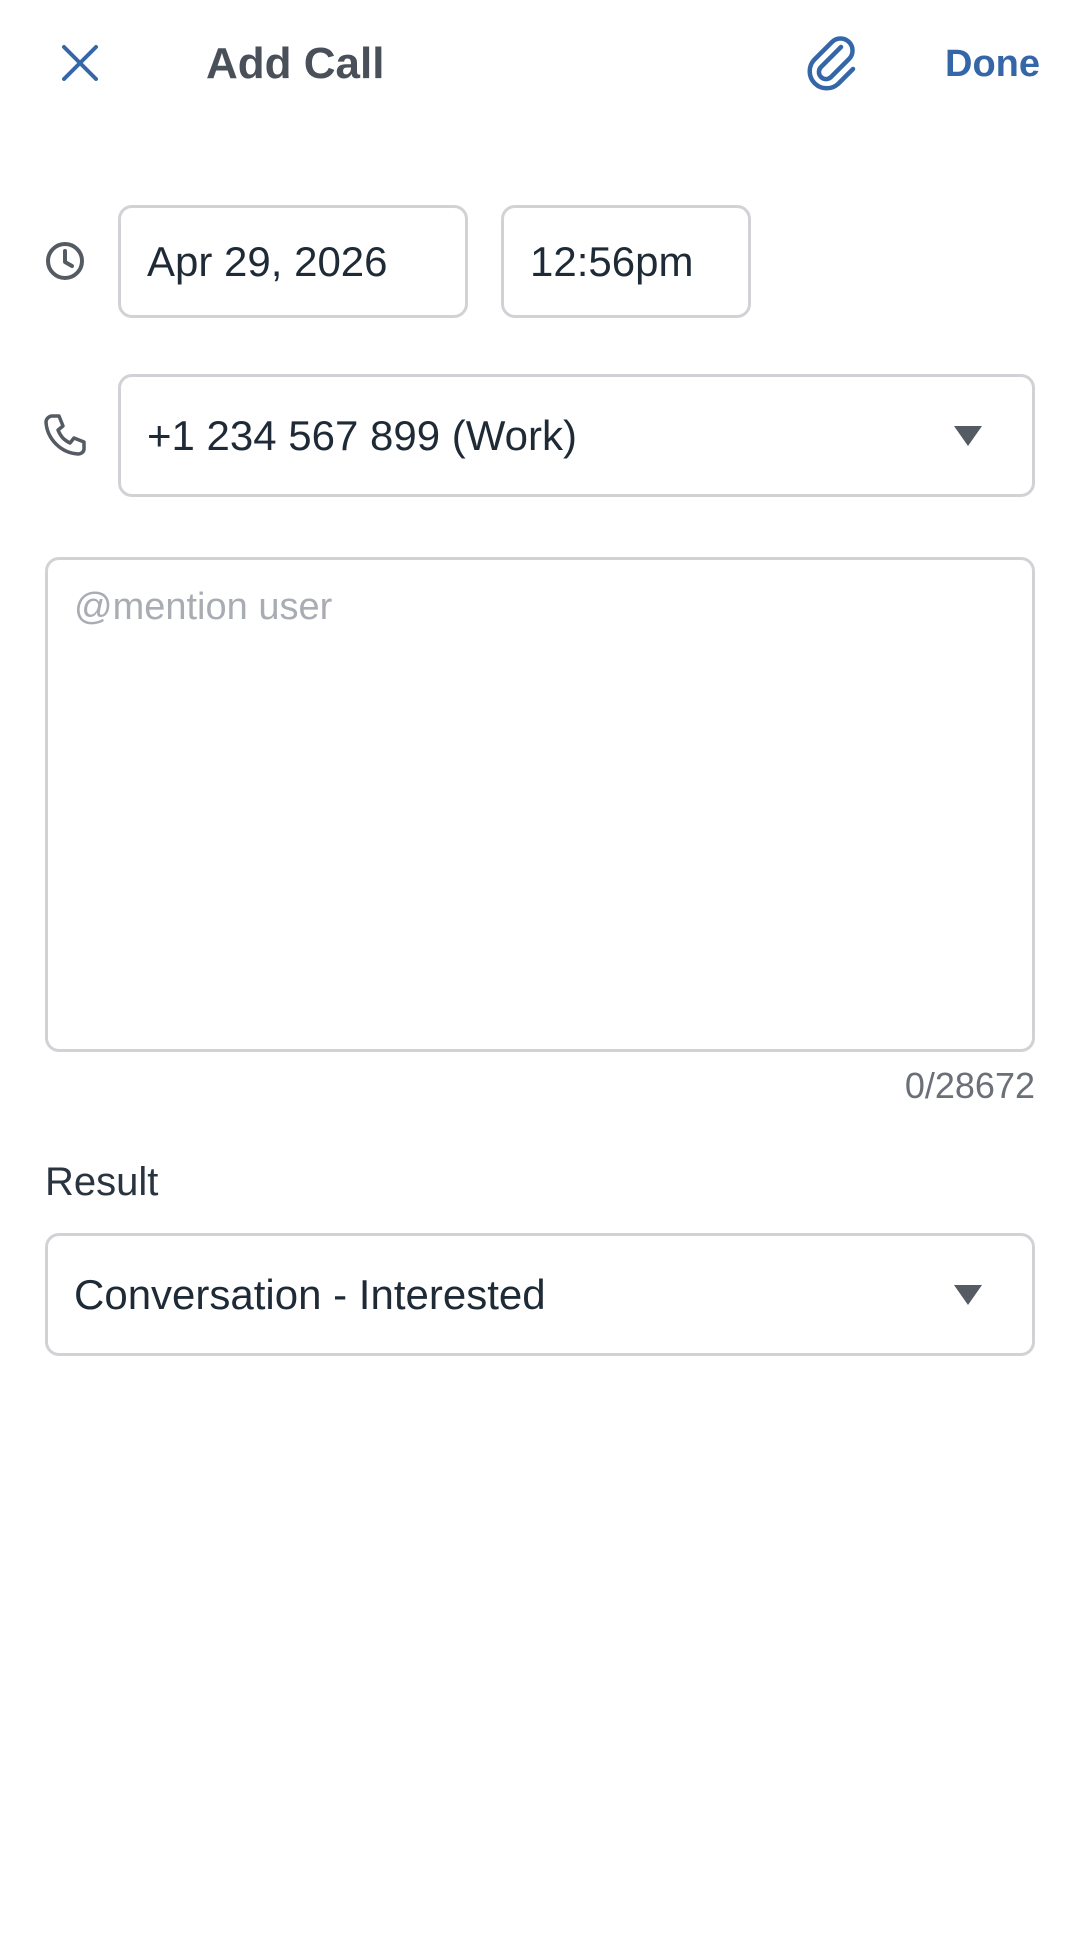 Image resolution: width=1080 pixels, height=1940 pixels. What do you see at coordinates (65, 261) in the screenshot?
I see `clock-icon` at bounding box center [65, 261].